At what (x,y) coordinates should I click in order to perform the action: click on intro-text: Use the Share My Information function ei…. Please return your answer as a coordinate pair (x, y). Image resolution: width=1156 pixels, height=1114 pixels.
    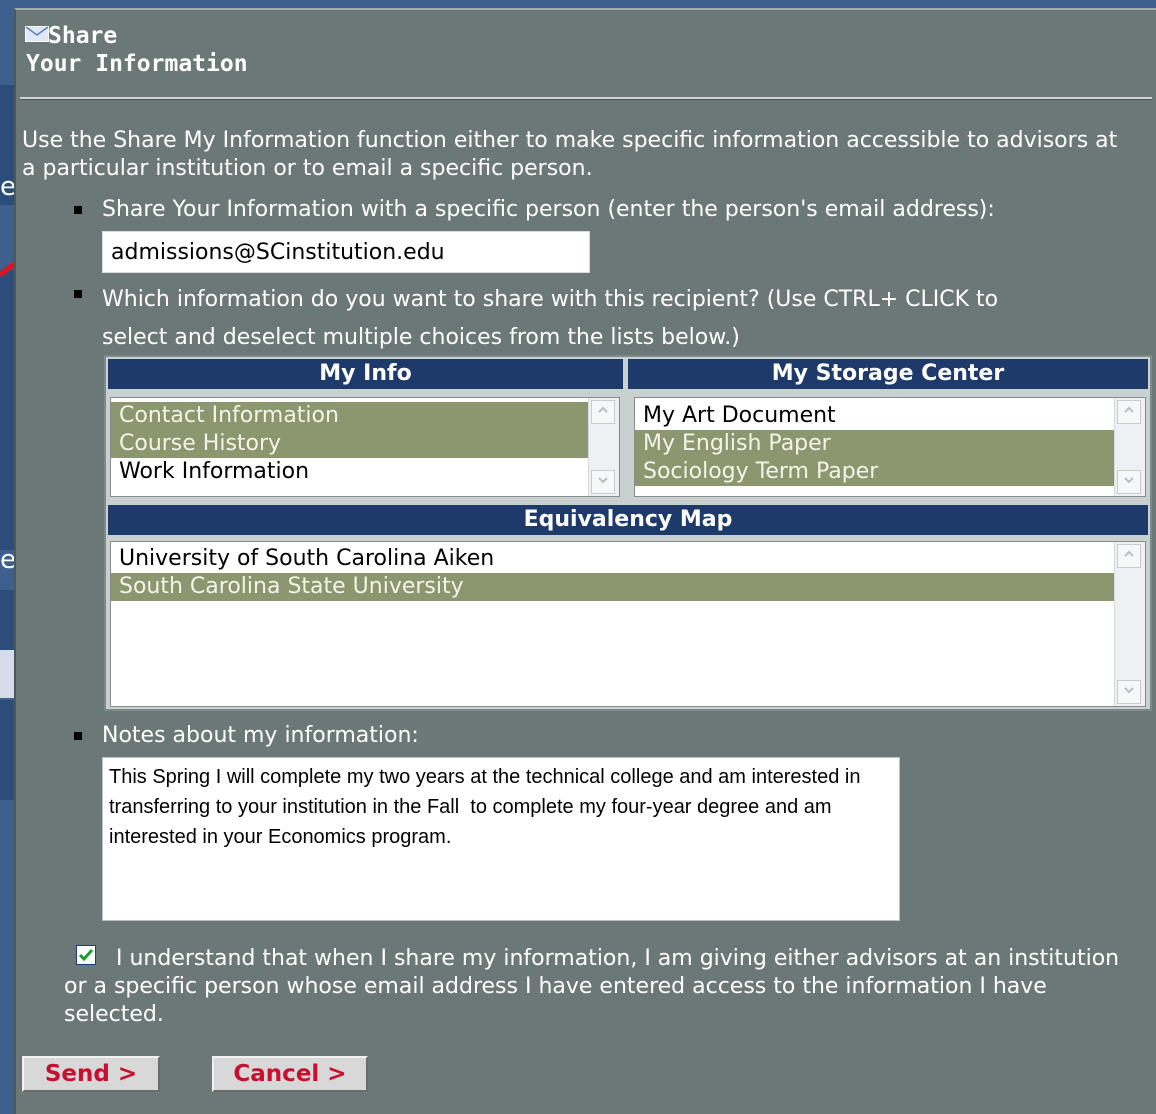
    Looking at the image, I should click on (570, 154).